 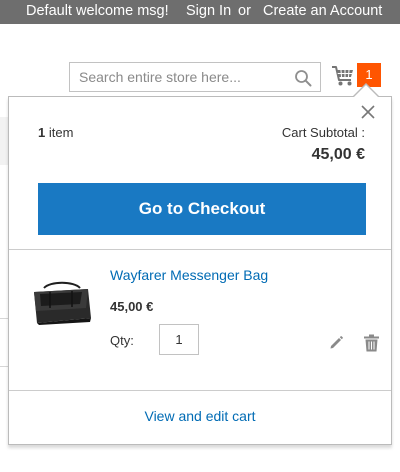 What do you see at coordinates (61, 132) in the screenshot?
I see `item-count-label: item` at bounding box center [61, 132].